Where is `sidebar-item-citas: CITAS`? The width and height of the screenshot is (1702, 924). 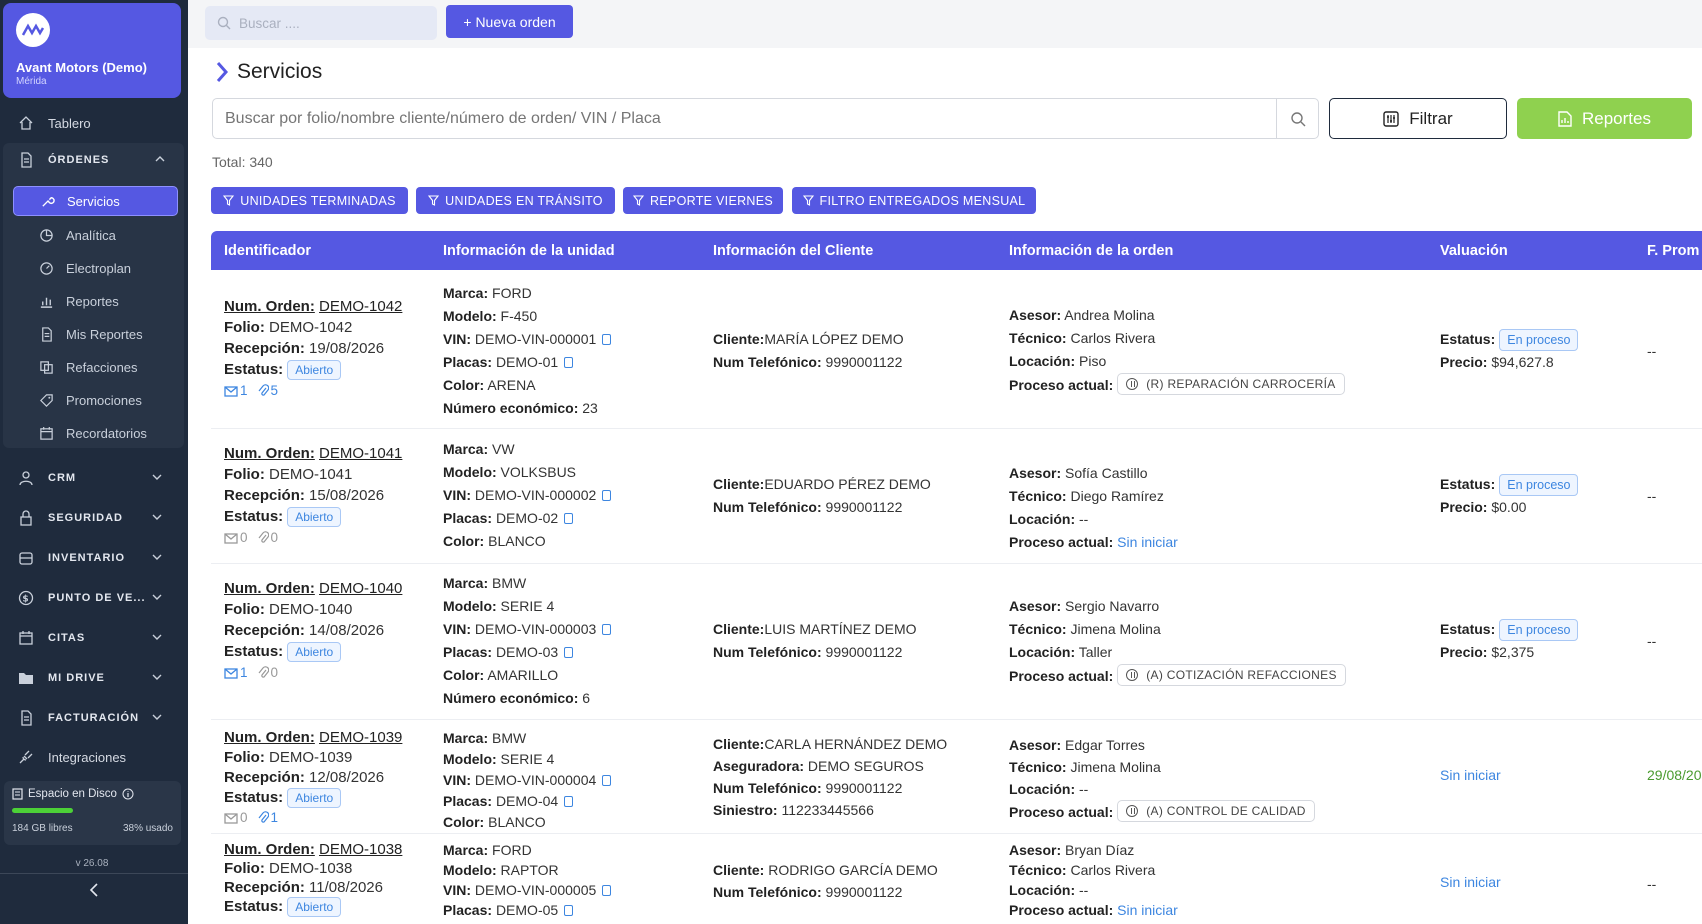
sidebar-item-citas: CITAS is located at coordinates (92, 638).